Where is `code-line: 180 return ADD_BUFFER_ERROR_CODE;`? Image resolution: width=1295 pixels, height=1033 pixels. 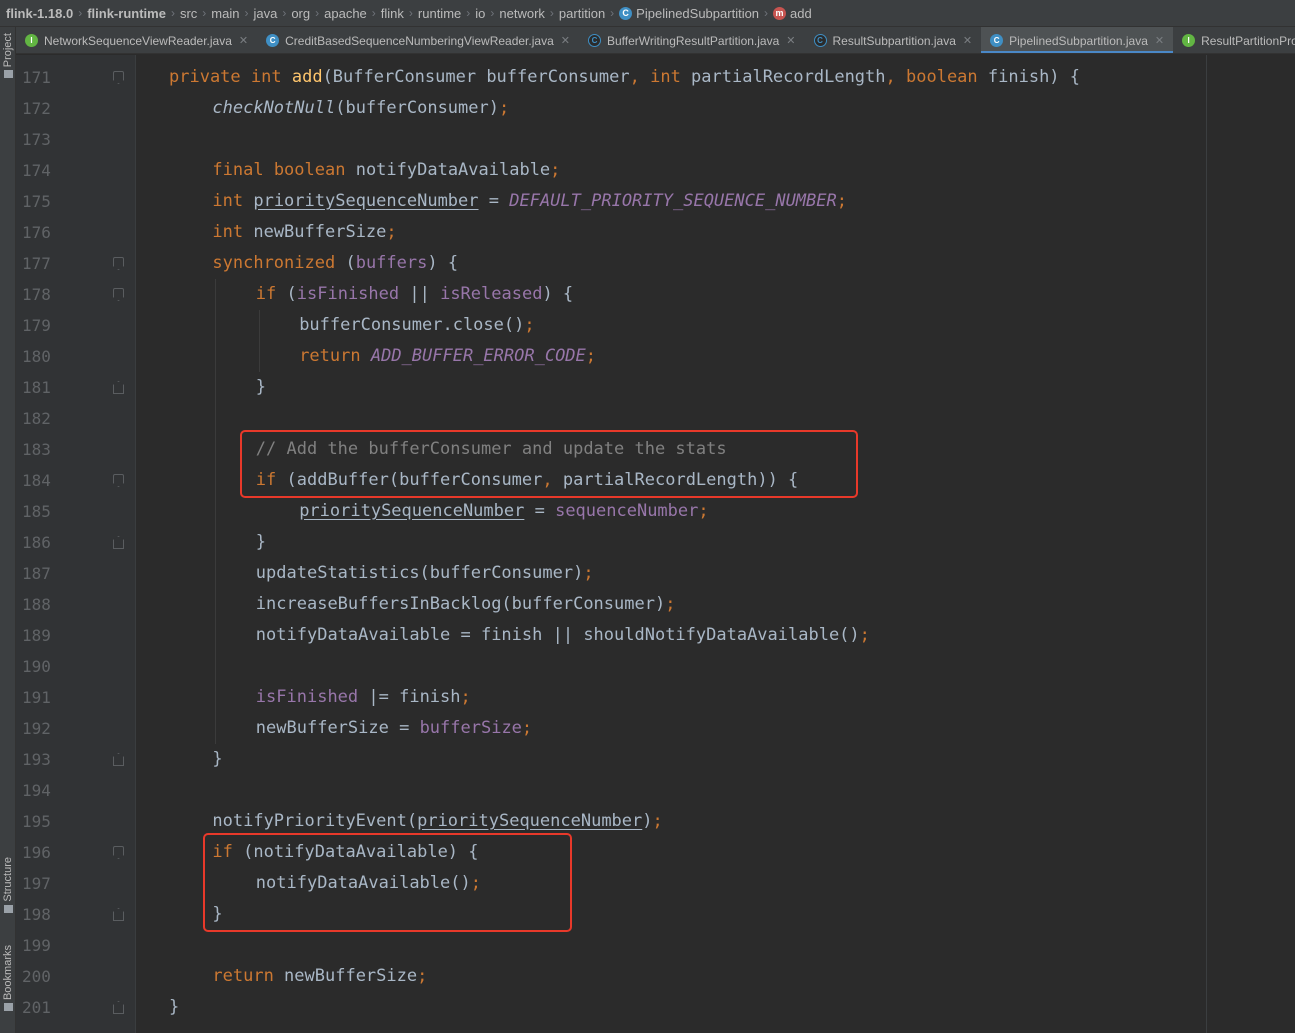
code-line: 180 return ADD_BUFFER_ERROR_CODE; is located at coordinates (655, 356).